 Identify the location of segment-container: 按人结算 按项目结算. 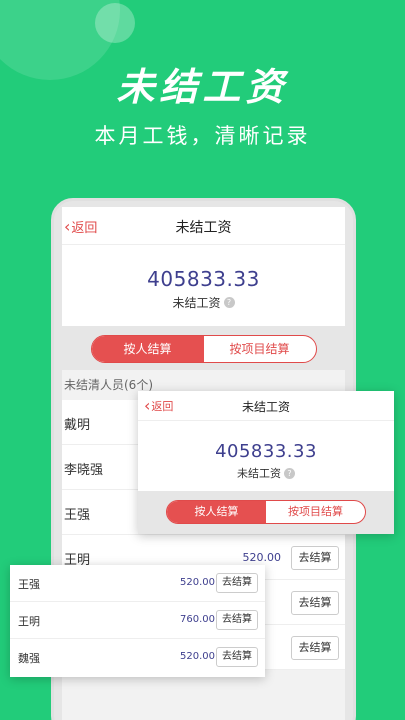
(203, 348).